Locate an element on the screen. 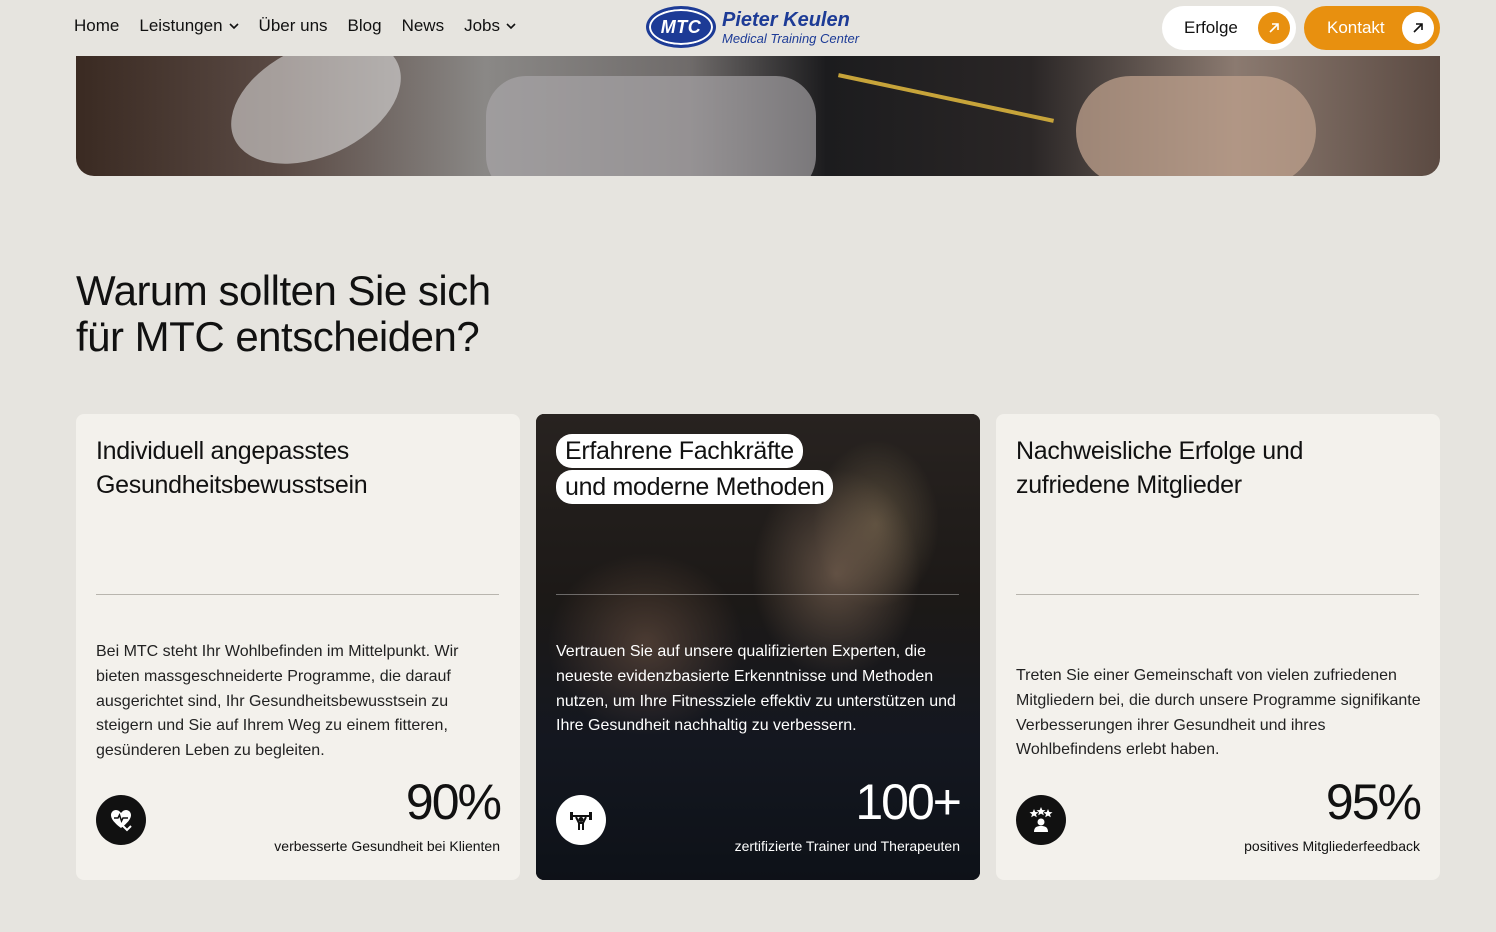  nav-item-home: Home is located at coordinates (96, 26).